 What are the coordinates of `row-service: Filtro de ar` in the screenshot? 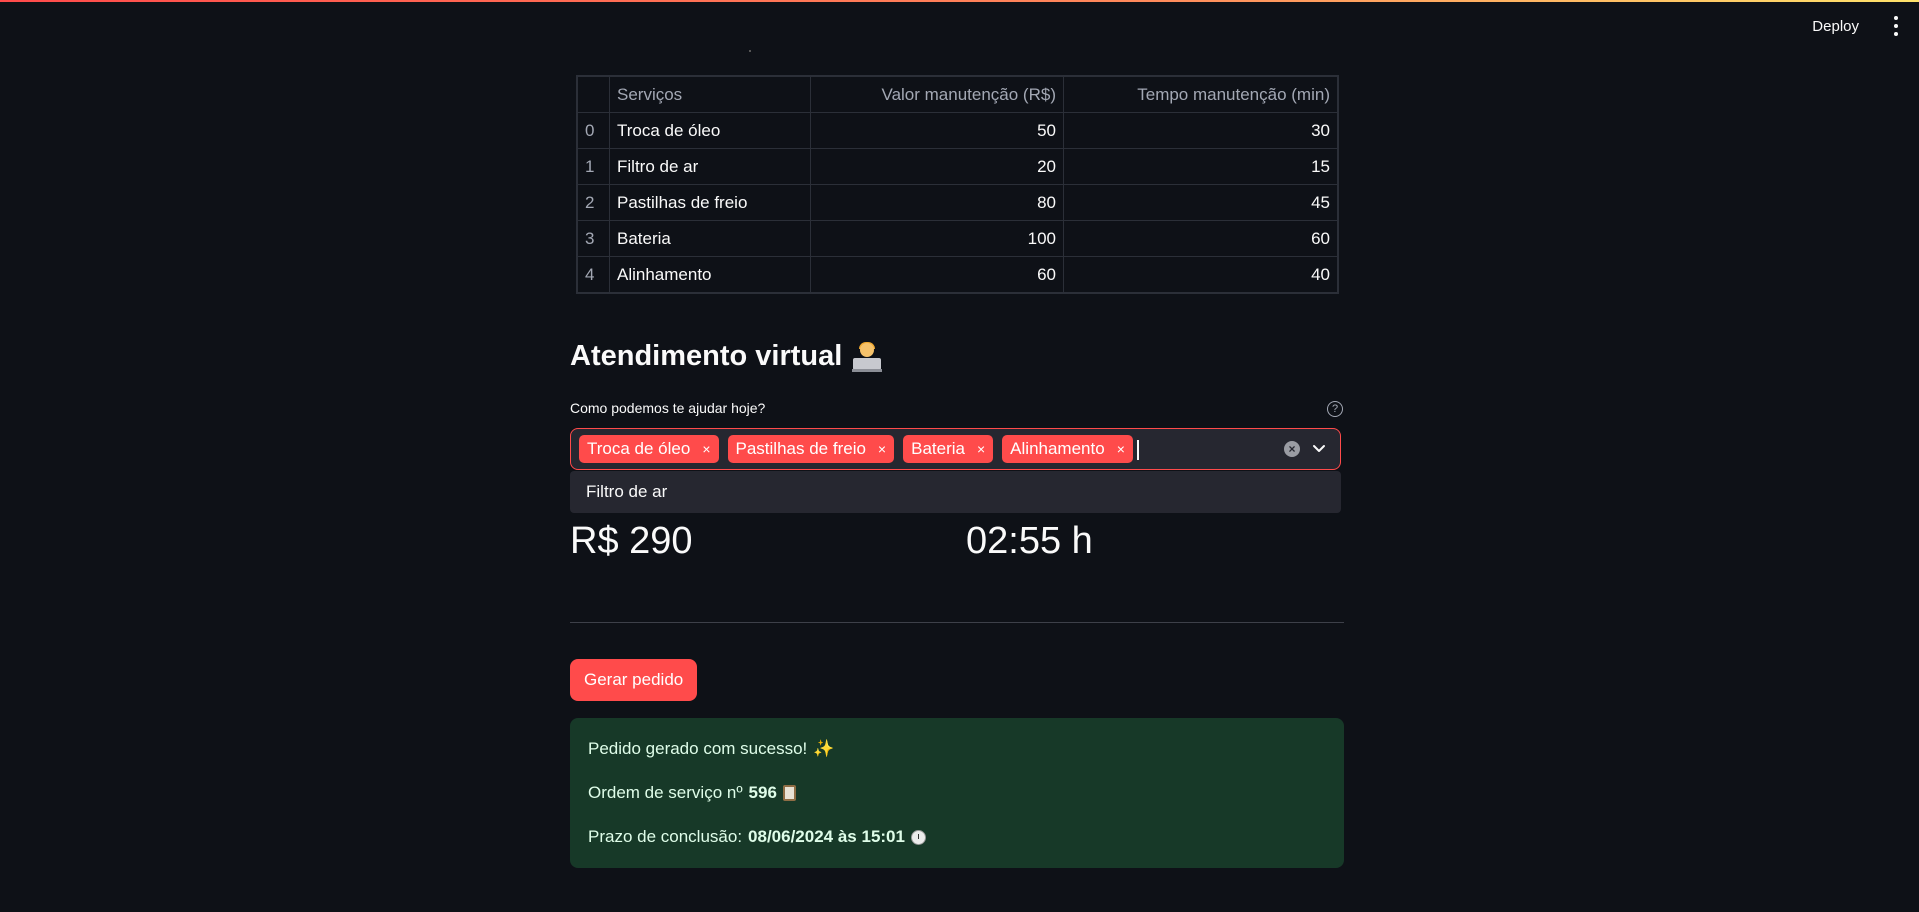 It's located at (710, 166).